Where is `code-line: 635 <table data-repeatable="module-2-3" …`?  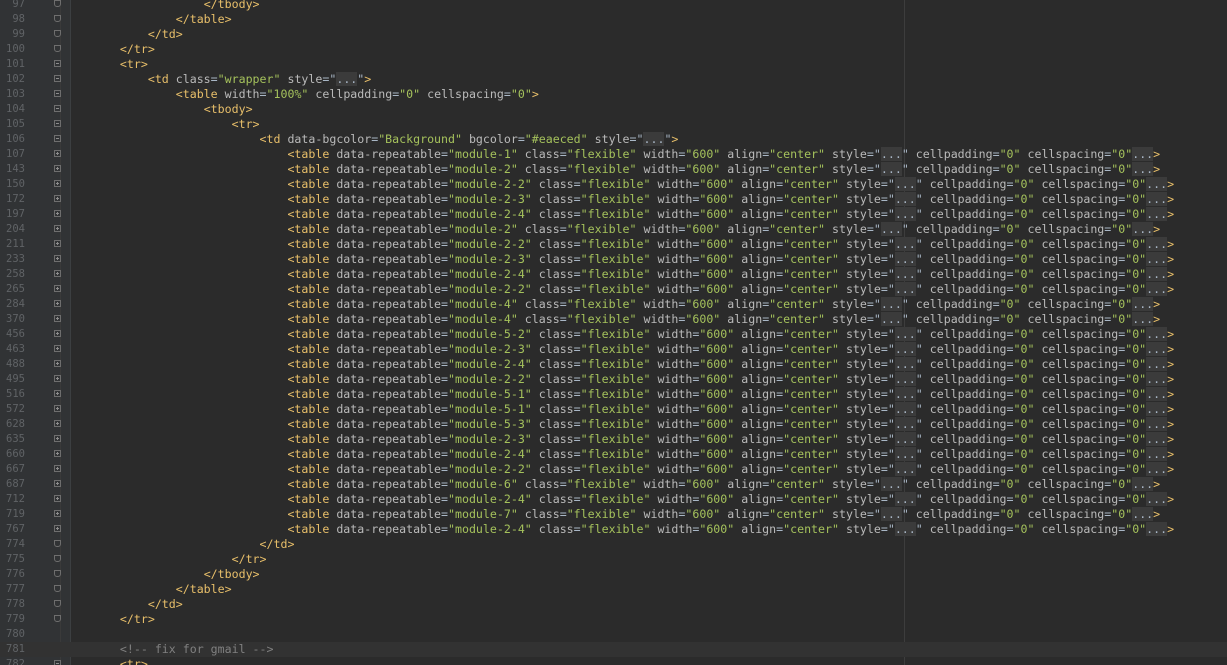 code-line: 635 <table data-repeatable="module-2-3" … is located at coordinates (613, 439).